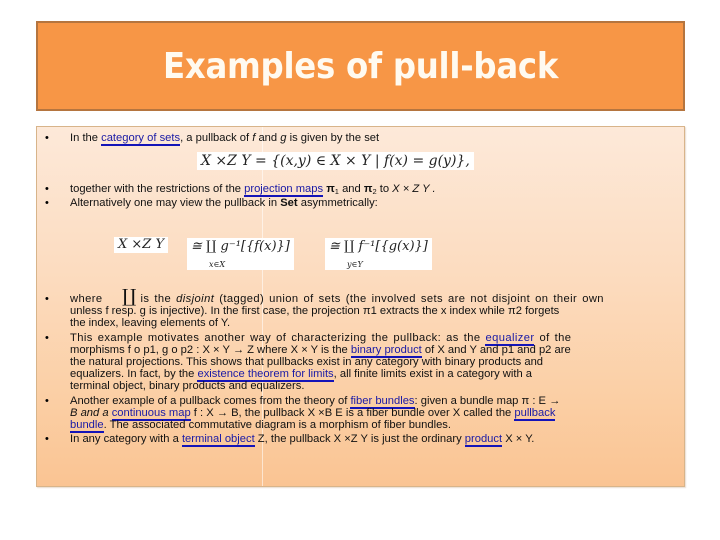  Describe the element at coordinates (335, 161) in the screenshot. I see `formula-pullback-set: X ×Z Y = {(x,y) ∈ X × Y | f(x) = g(y)},` at that location.